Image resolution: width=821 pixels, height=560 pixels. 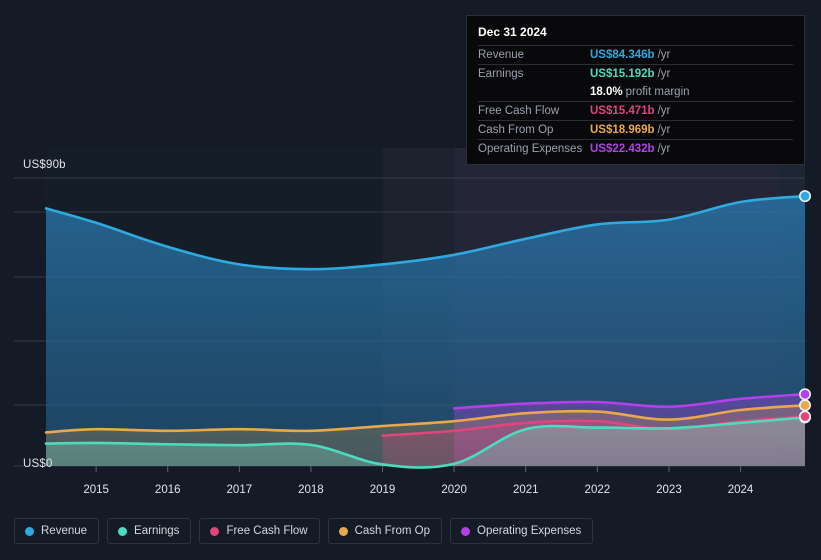 What do you see at coordinates (529, 531) in the screenshot?
I see `legend-item-label: Operating Expenses` at bounding box center [529, 531].